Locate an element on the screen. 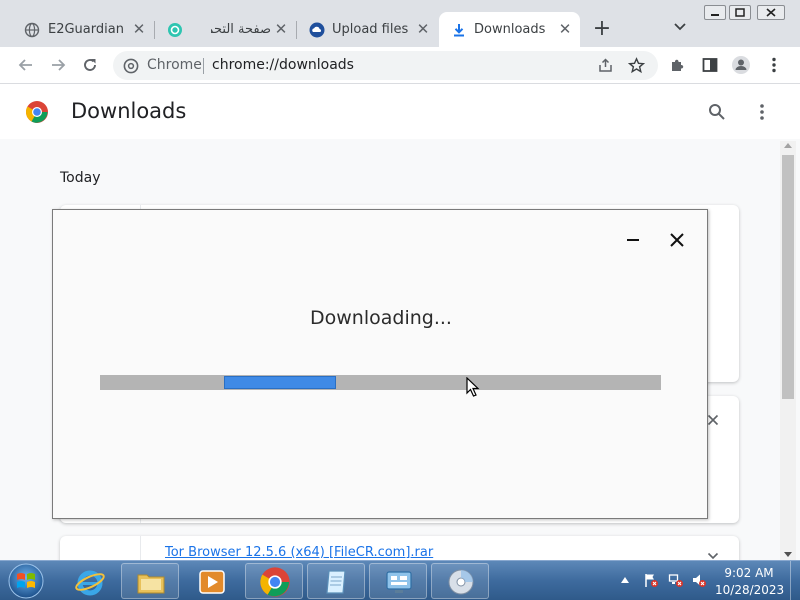 The image size is (800, 600). browser-toolbar: Chrome chrome://downloads is located at coordinates (400, 65).